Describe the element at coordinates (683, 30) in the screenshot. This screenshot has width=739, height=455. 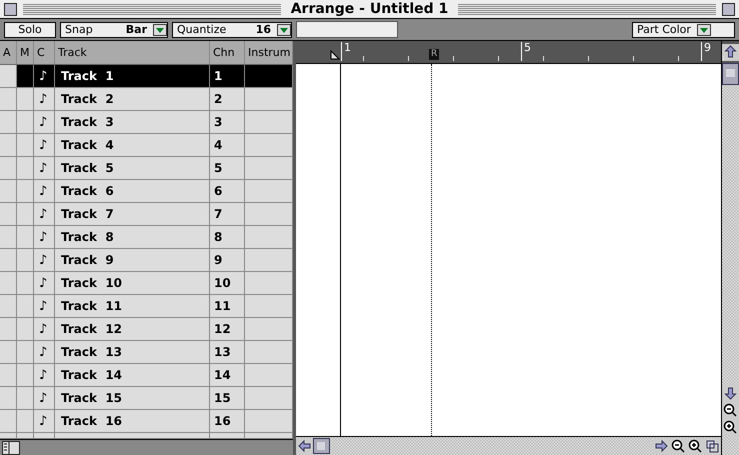
I see `part-color-dropdown: Part Color` at that location.